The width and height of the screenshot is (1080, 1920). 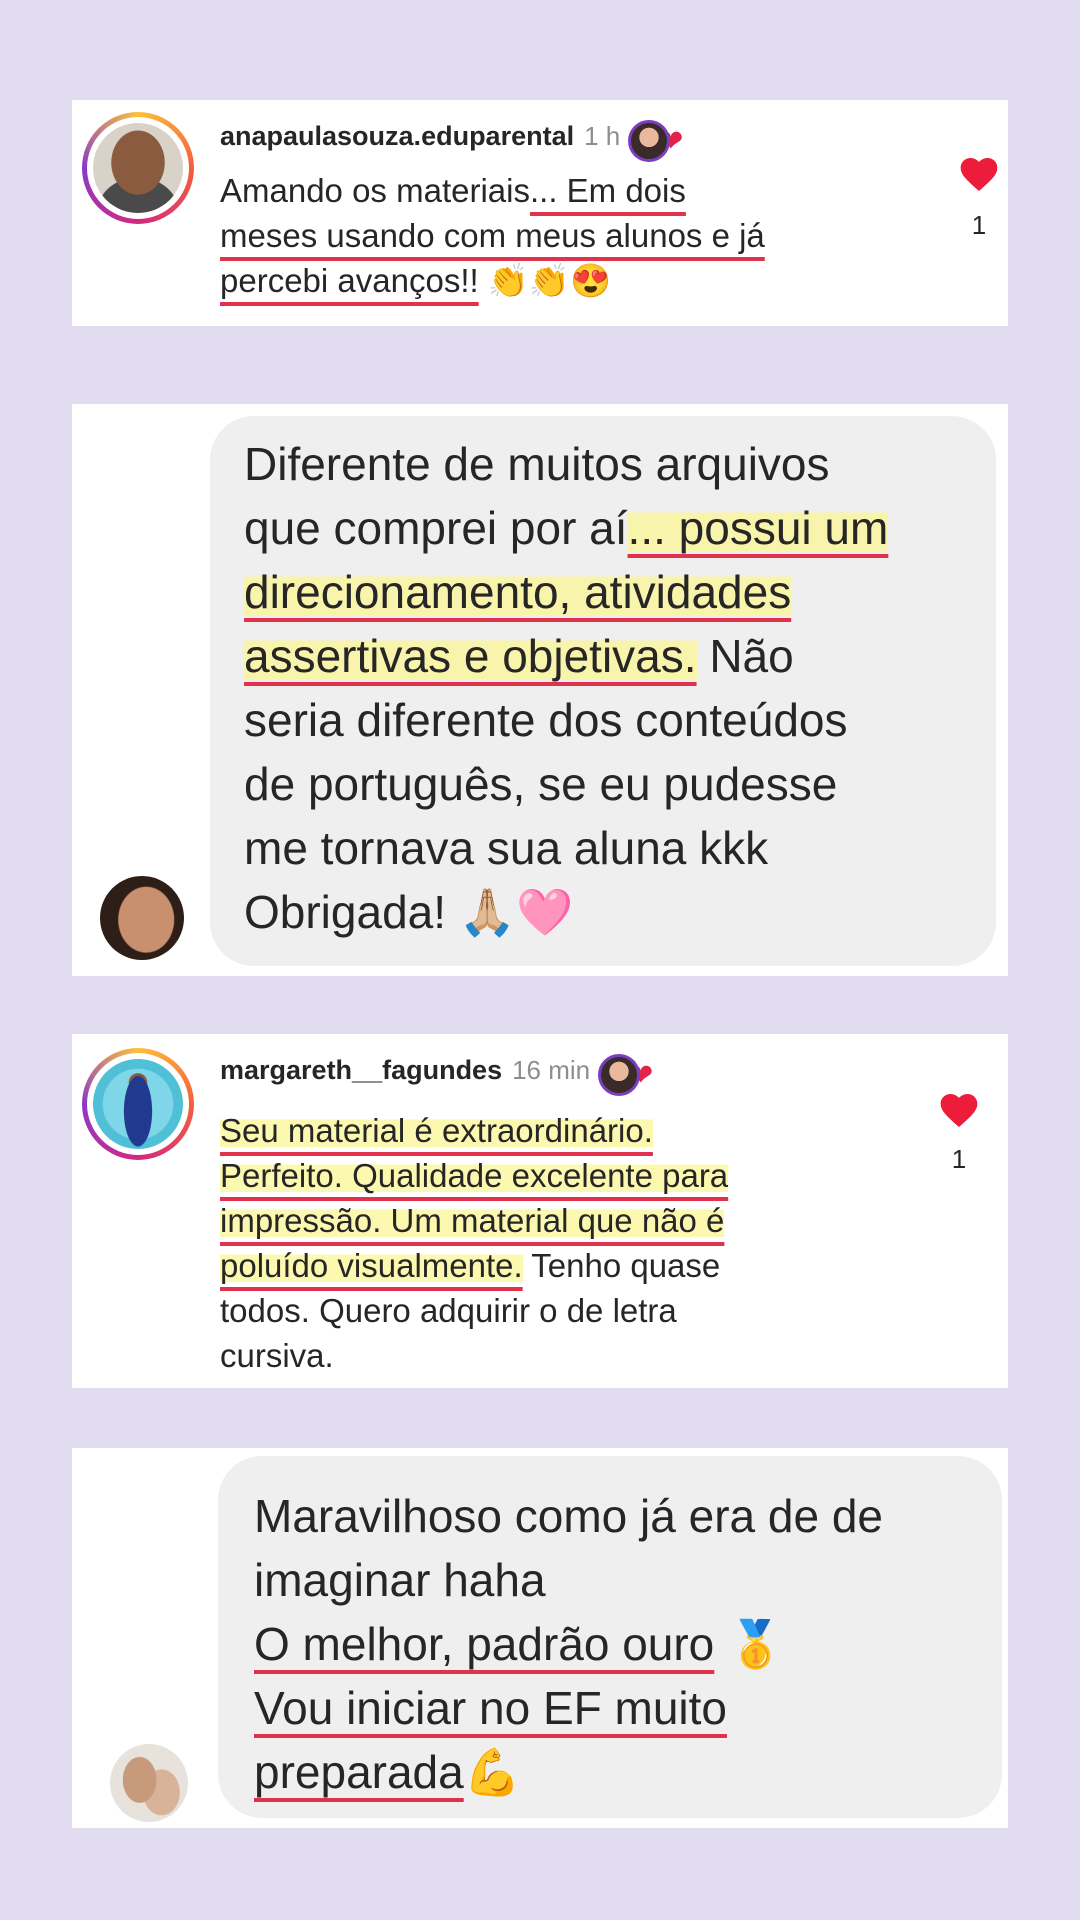 I want to click on username: margareth__fagundes, so click(x=361, y=1070).